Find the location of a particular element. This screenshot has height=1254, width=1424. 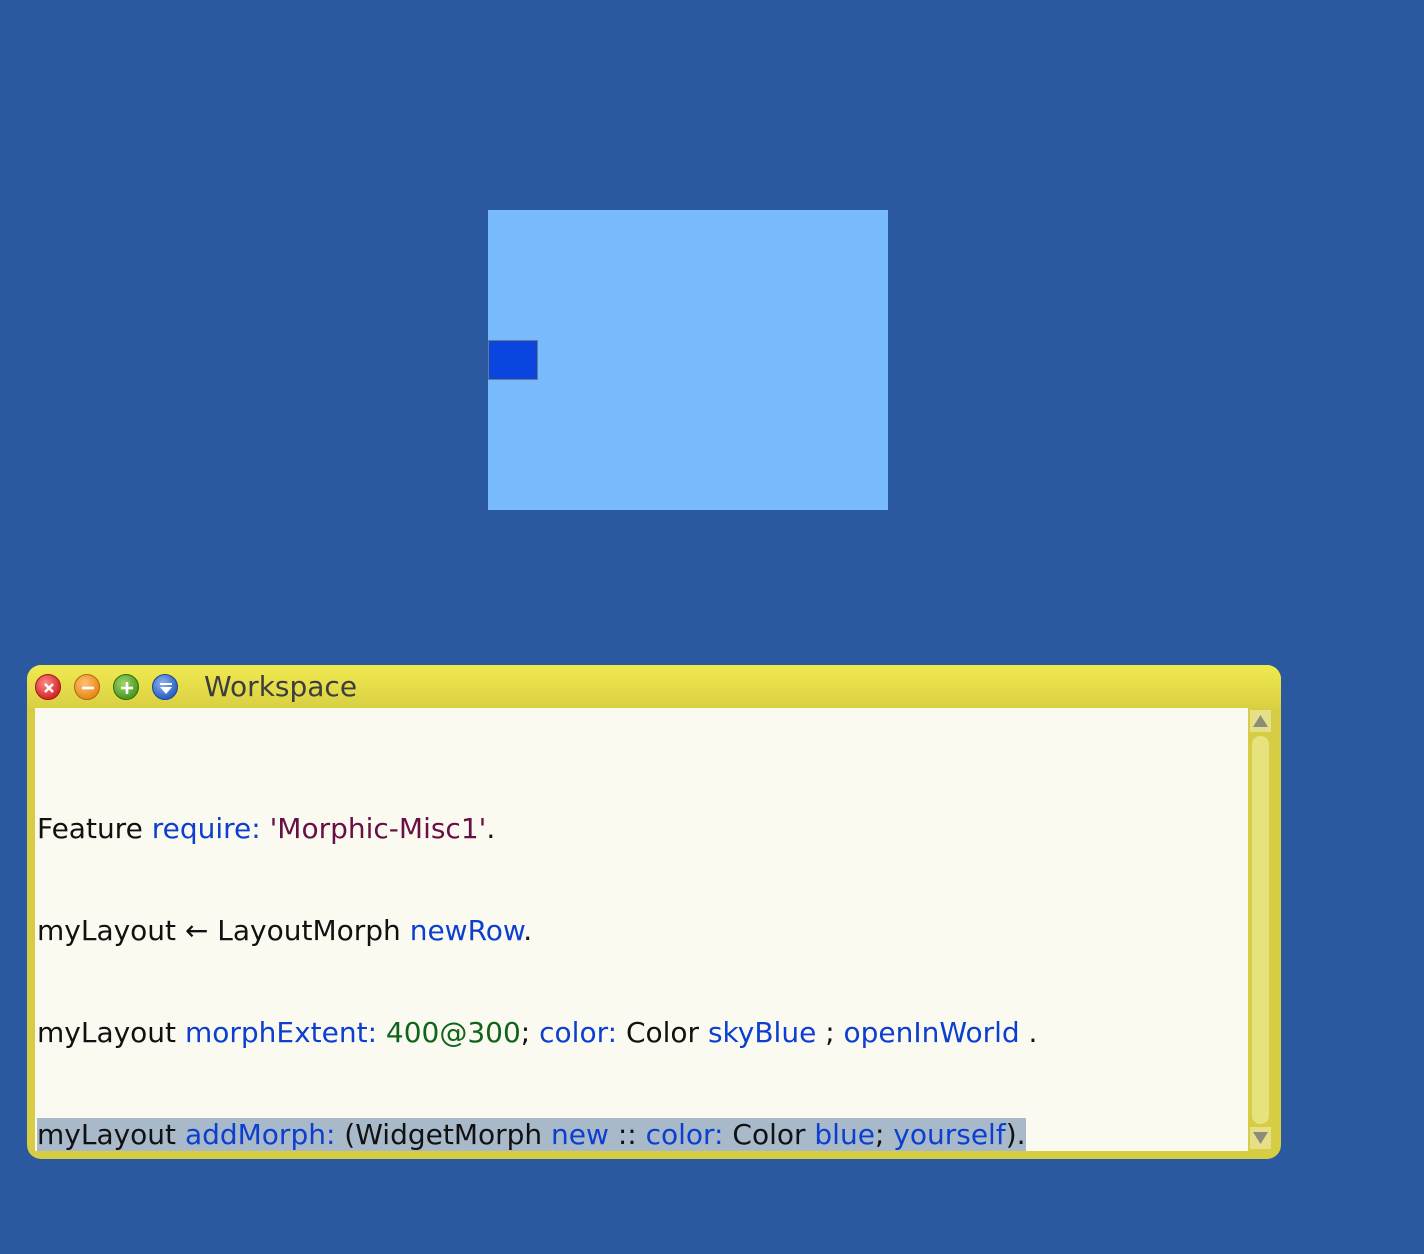

code-token: openInWorld is located at coordinates (931, 1032).